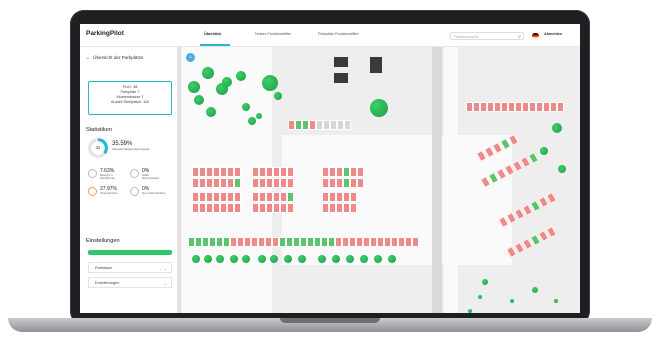 Image resolution: width=660 pixels, height=338 pixels. What do you see at coordinates (105, 33) in the screenshot?
I see `app-logo: ParkingPilot` at bounding box center [105, 33].